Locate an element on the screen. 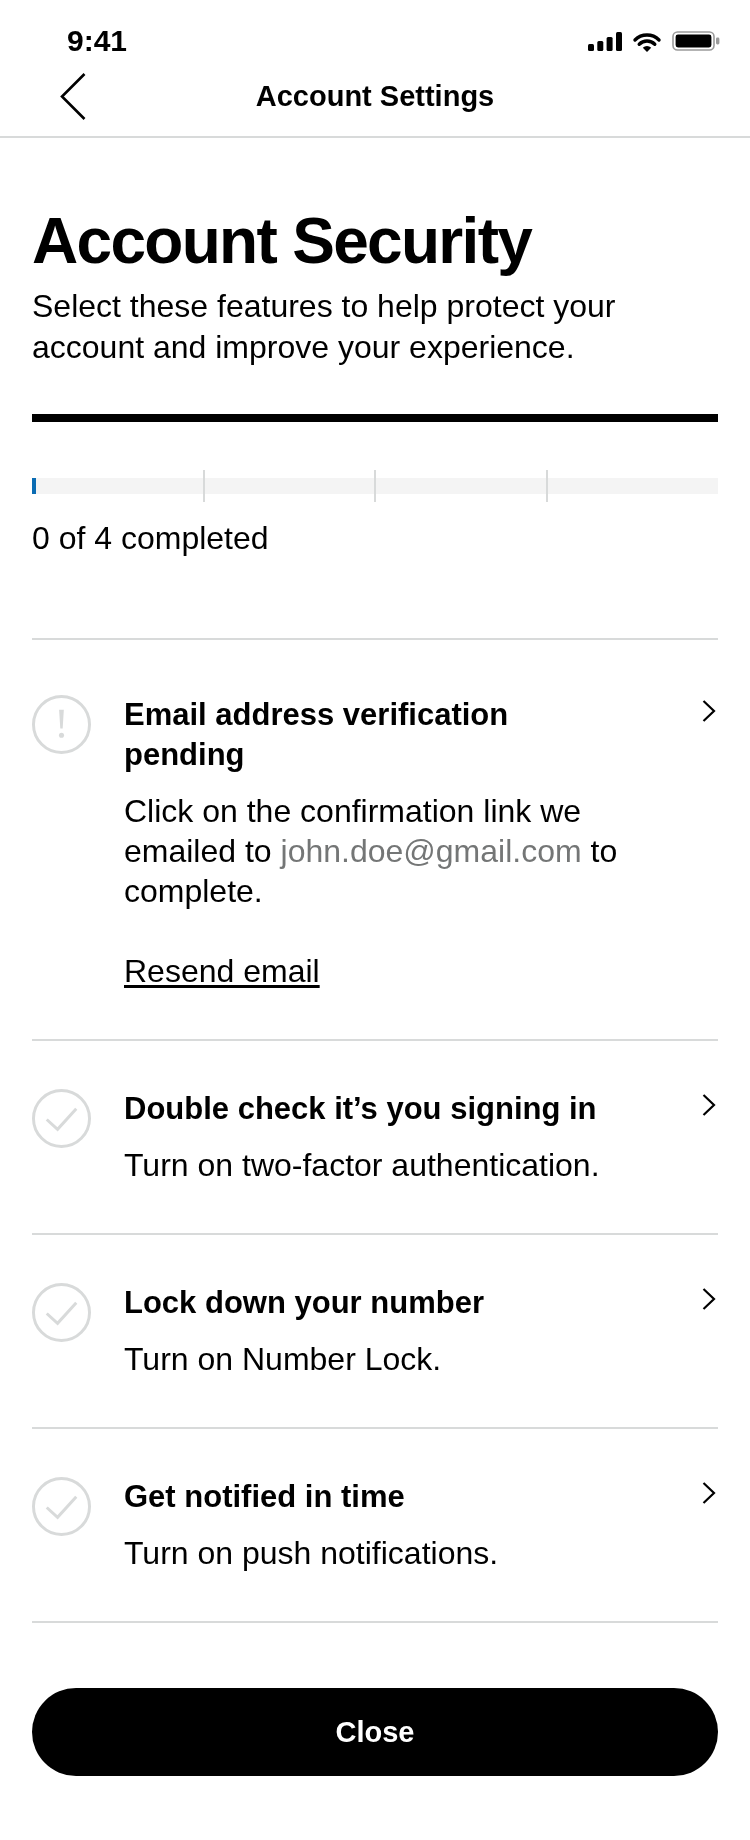 Image resolution: width=750 pixels, height=1840 pixels. task-title: Lock down your number is located at coordinates (304, 1303).